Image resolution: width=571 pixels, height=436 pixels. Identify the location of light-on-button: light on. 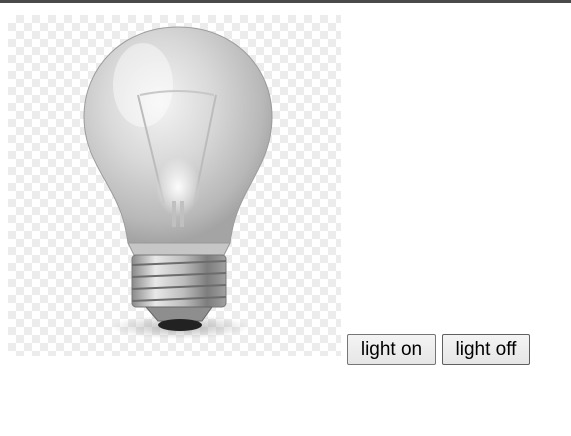
(391, 349).